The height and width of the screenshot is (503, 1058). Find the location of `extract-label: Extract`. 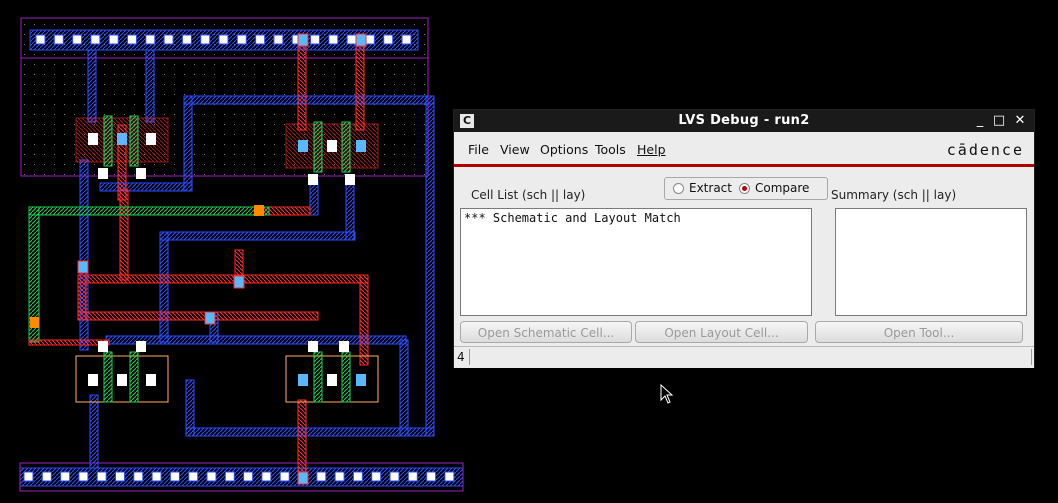

extract-label: Extract is located at coordinates (710, 188).